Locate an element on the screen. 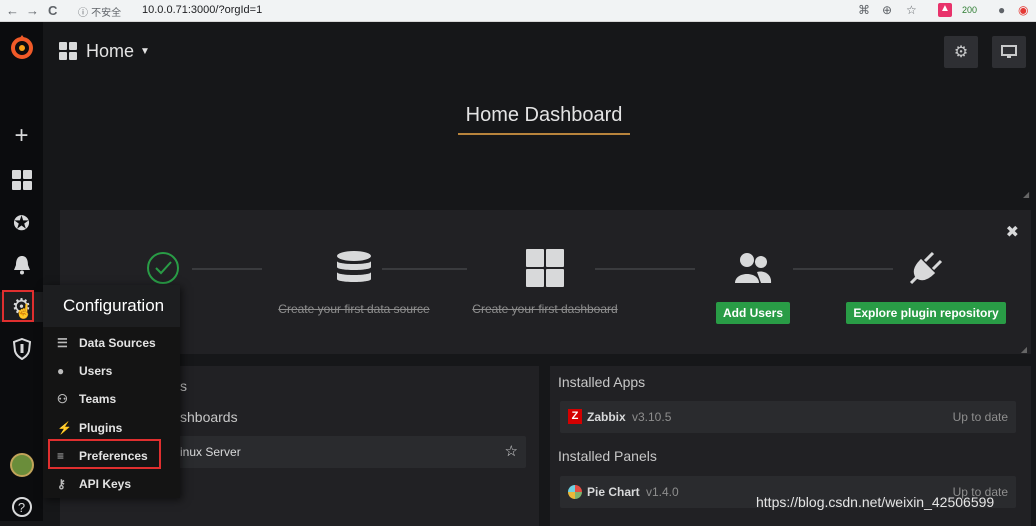  profile-icon: ● is located at coordinates (1001, 10).